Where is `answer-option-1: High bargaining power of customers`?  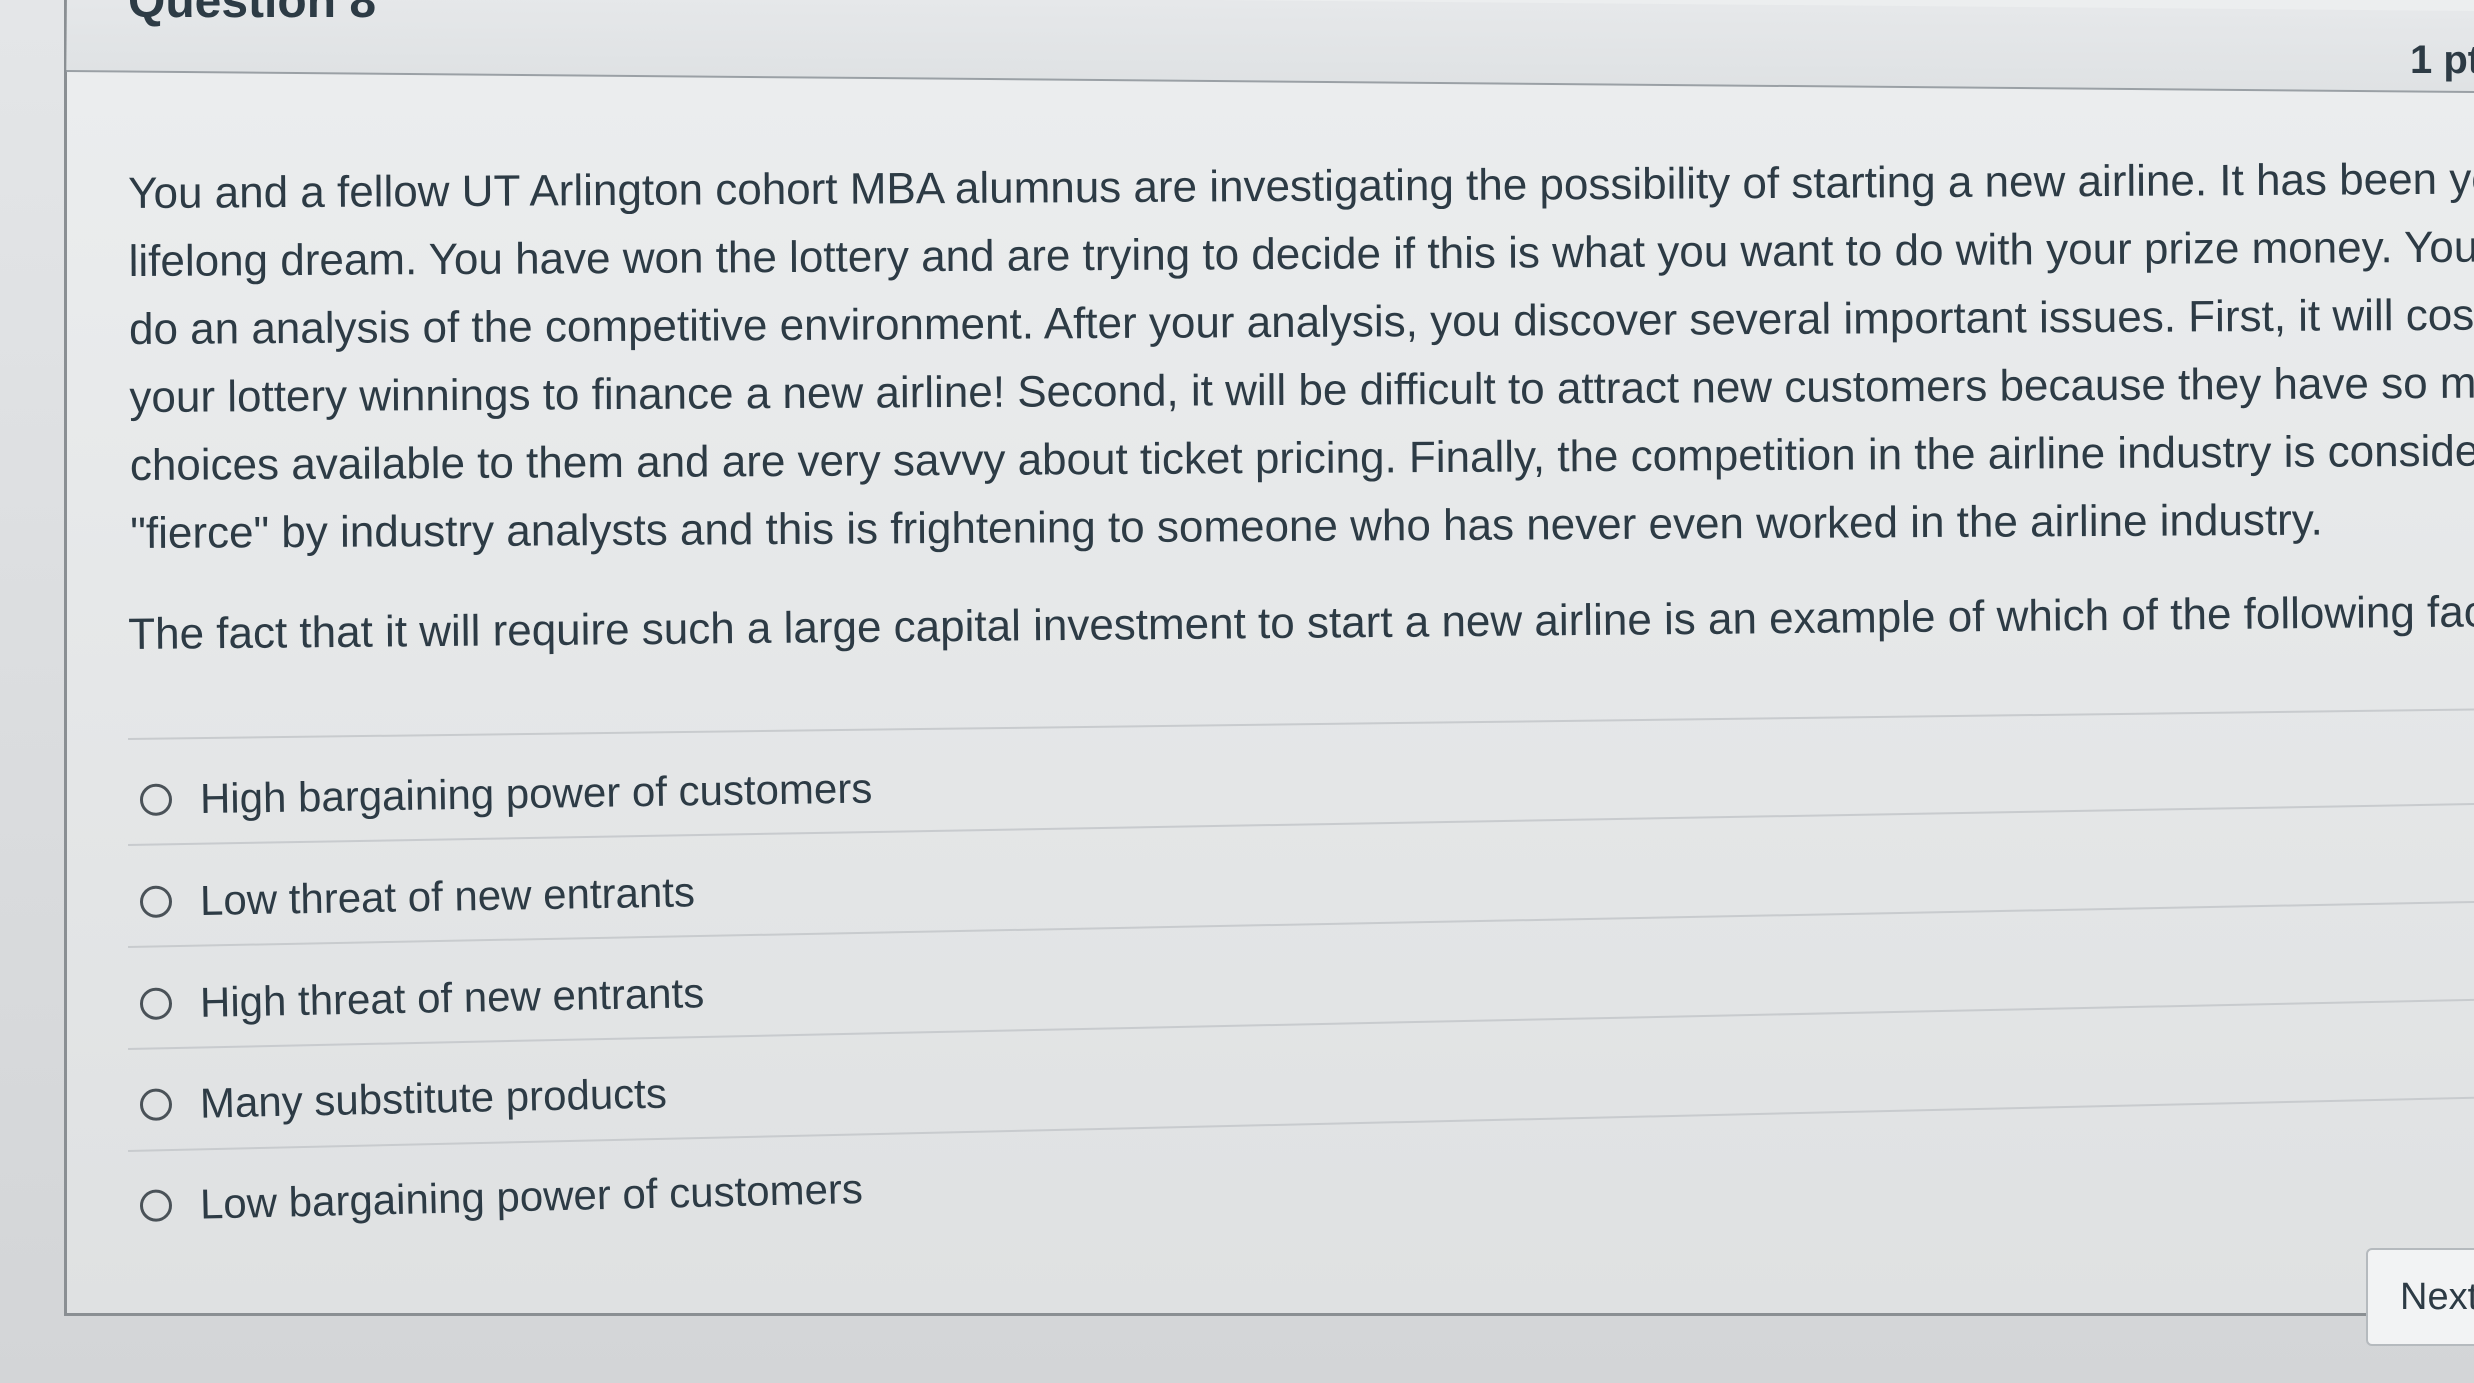 answer-option-1: High bargaining power of customers is located at coordinates (506, 794).